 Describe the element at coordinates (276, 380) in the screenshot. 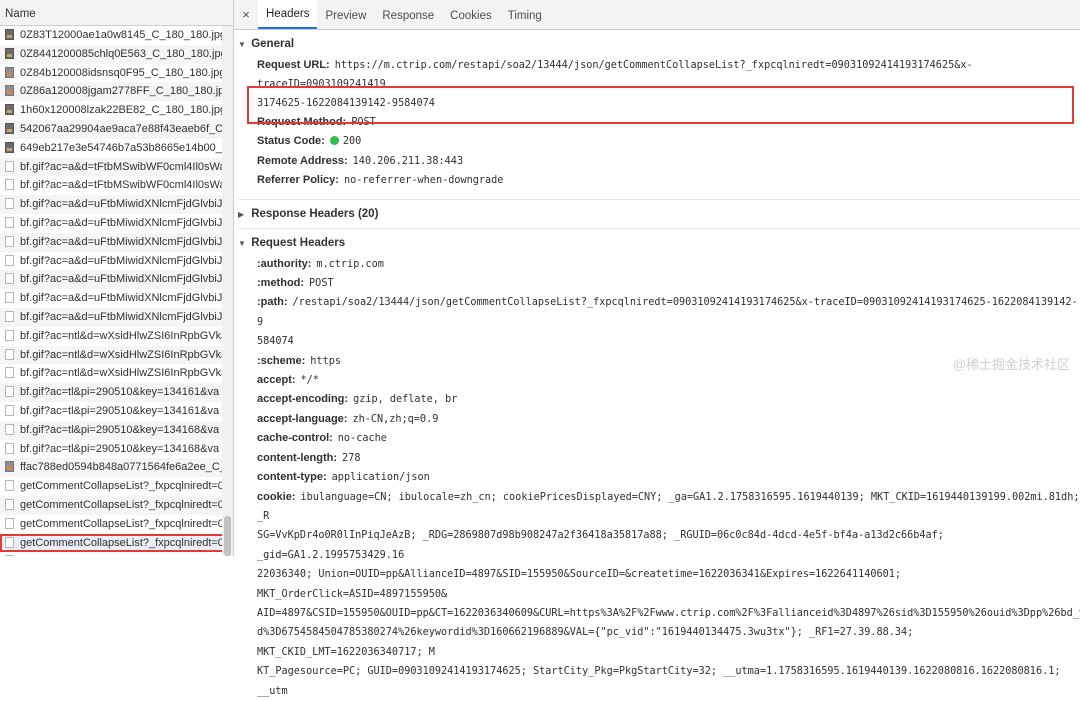

I see `header-accept-label: accept:` at that location.